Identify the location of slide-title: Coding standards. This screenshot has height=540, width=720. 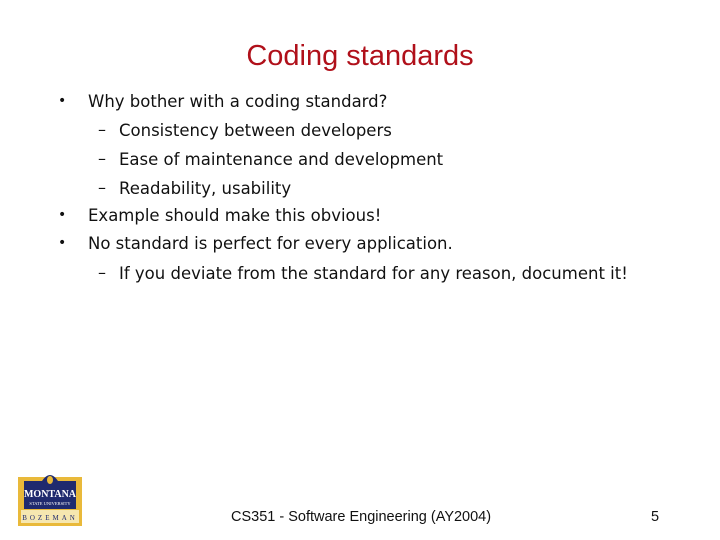
(360, 56).